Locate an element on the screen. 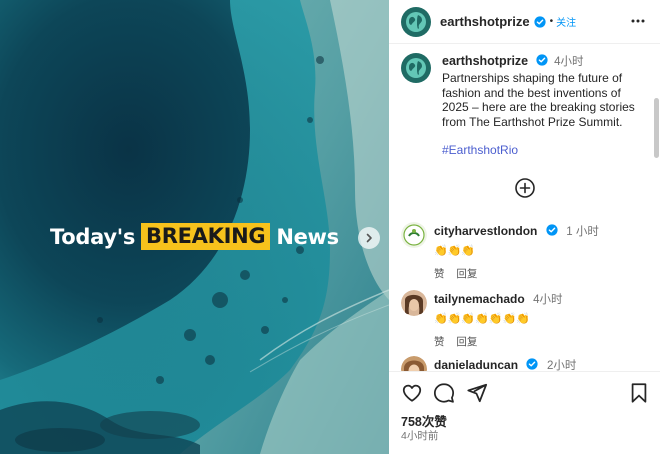 The width and height of the screenshot is (660, 454). bookmark-icon is located at coordinates (639, 393).